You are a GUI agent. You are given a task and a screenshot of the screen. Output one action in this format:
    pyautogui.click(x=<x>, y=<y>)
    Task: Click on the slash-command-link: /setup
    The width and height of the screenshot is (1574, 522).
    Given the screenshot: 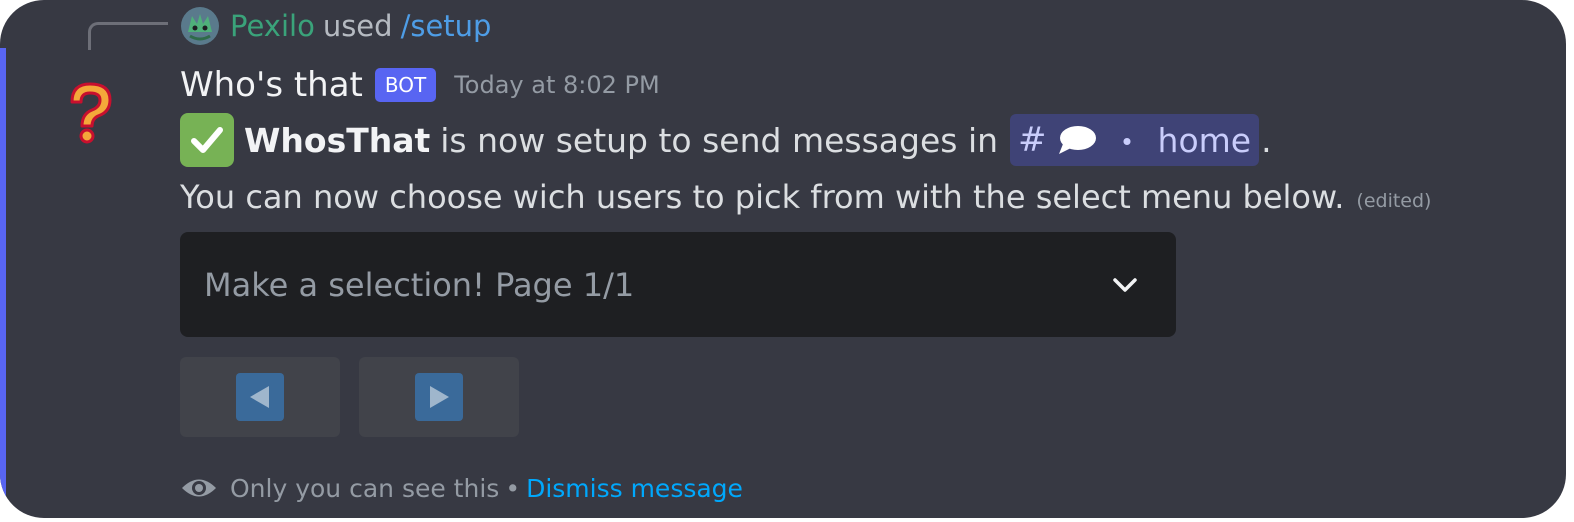 What is the action you would take?
    pyautogui.click(x=446, y=26)
    